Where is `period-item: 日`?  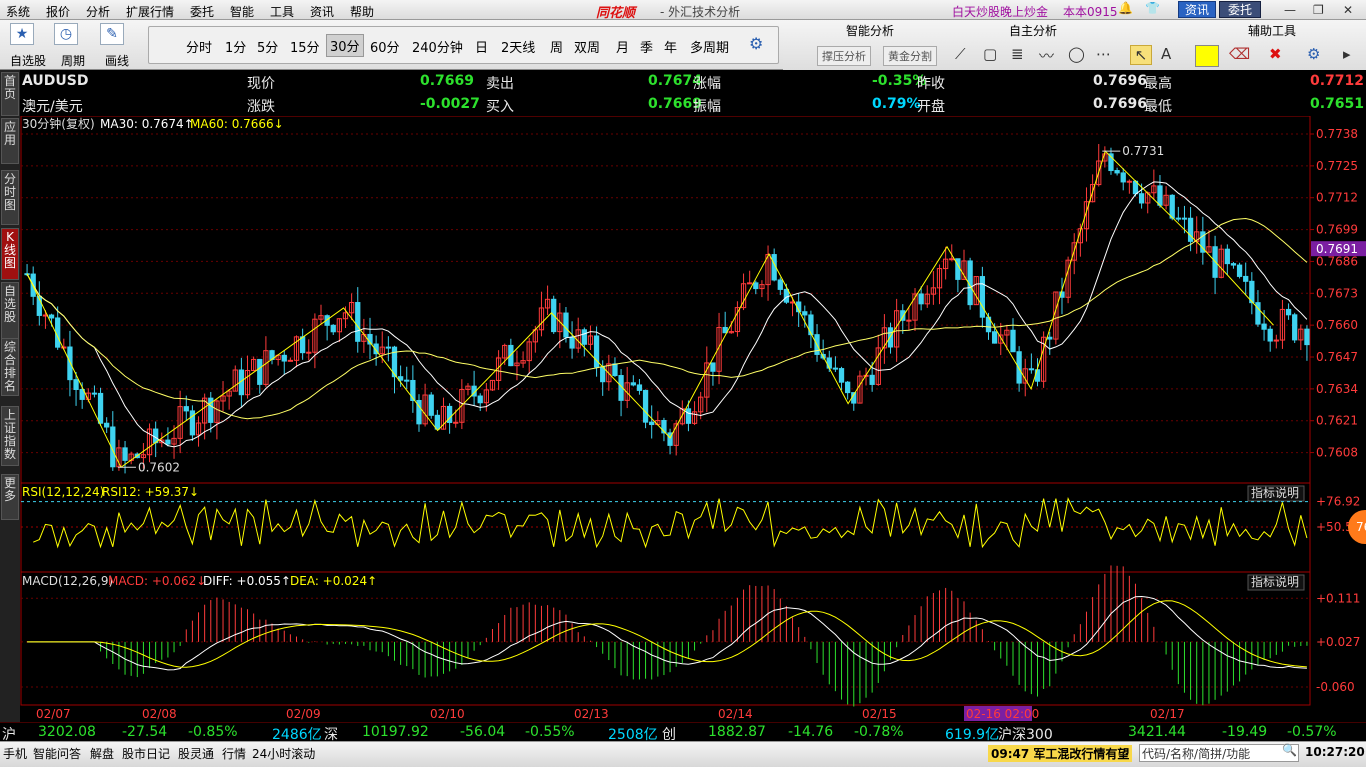
period-item: 日 is located at coordinates (481, 46).